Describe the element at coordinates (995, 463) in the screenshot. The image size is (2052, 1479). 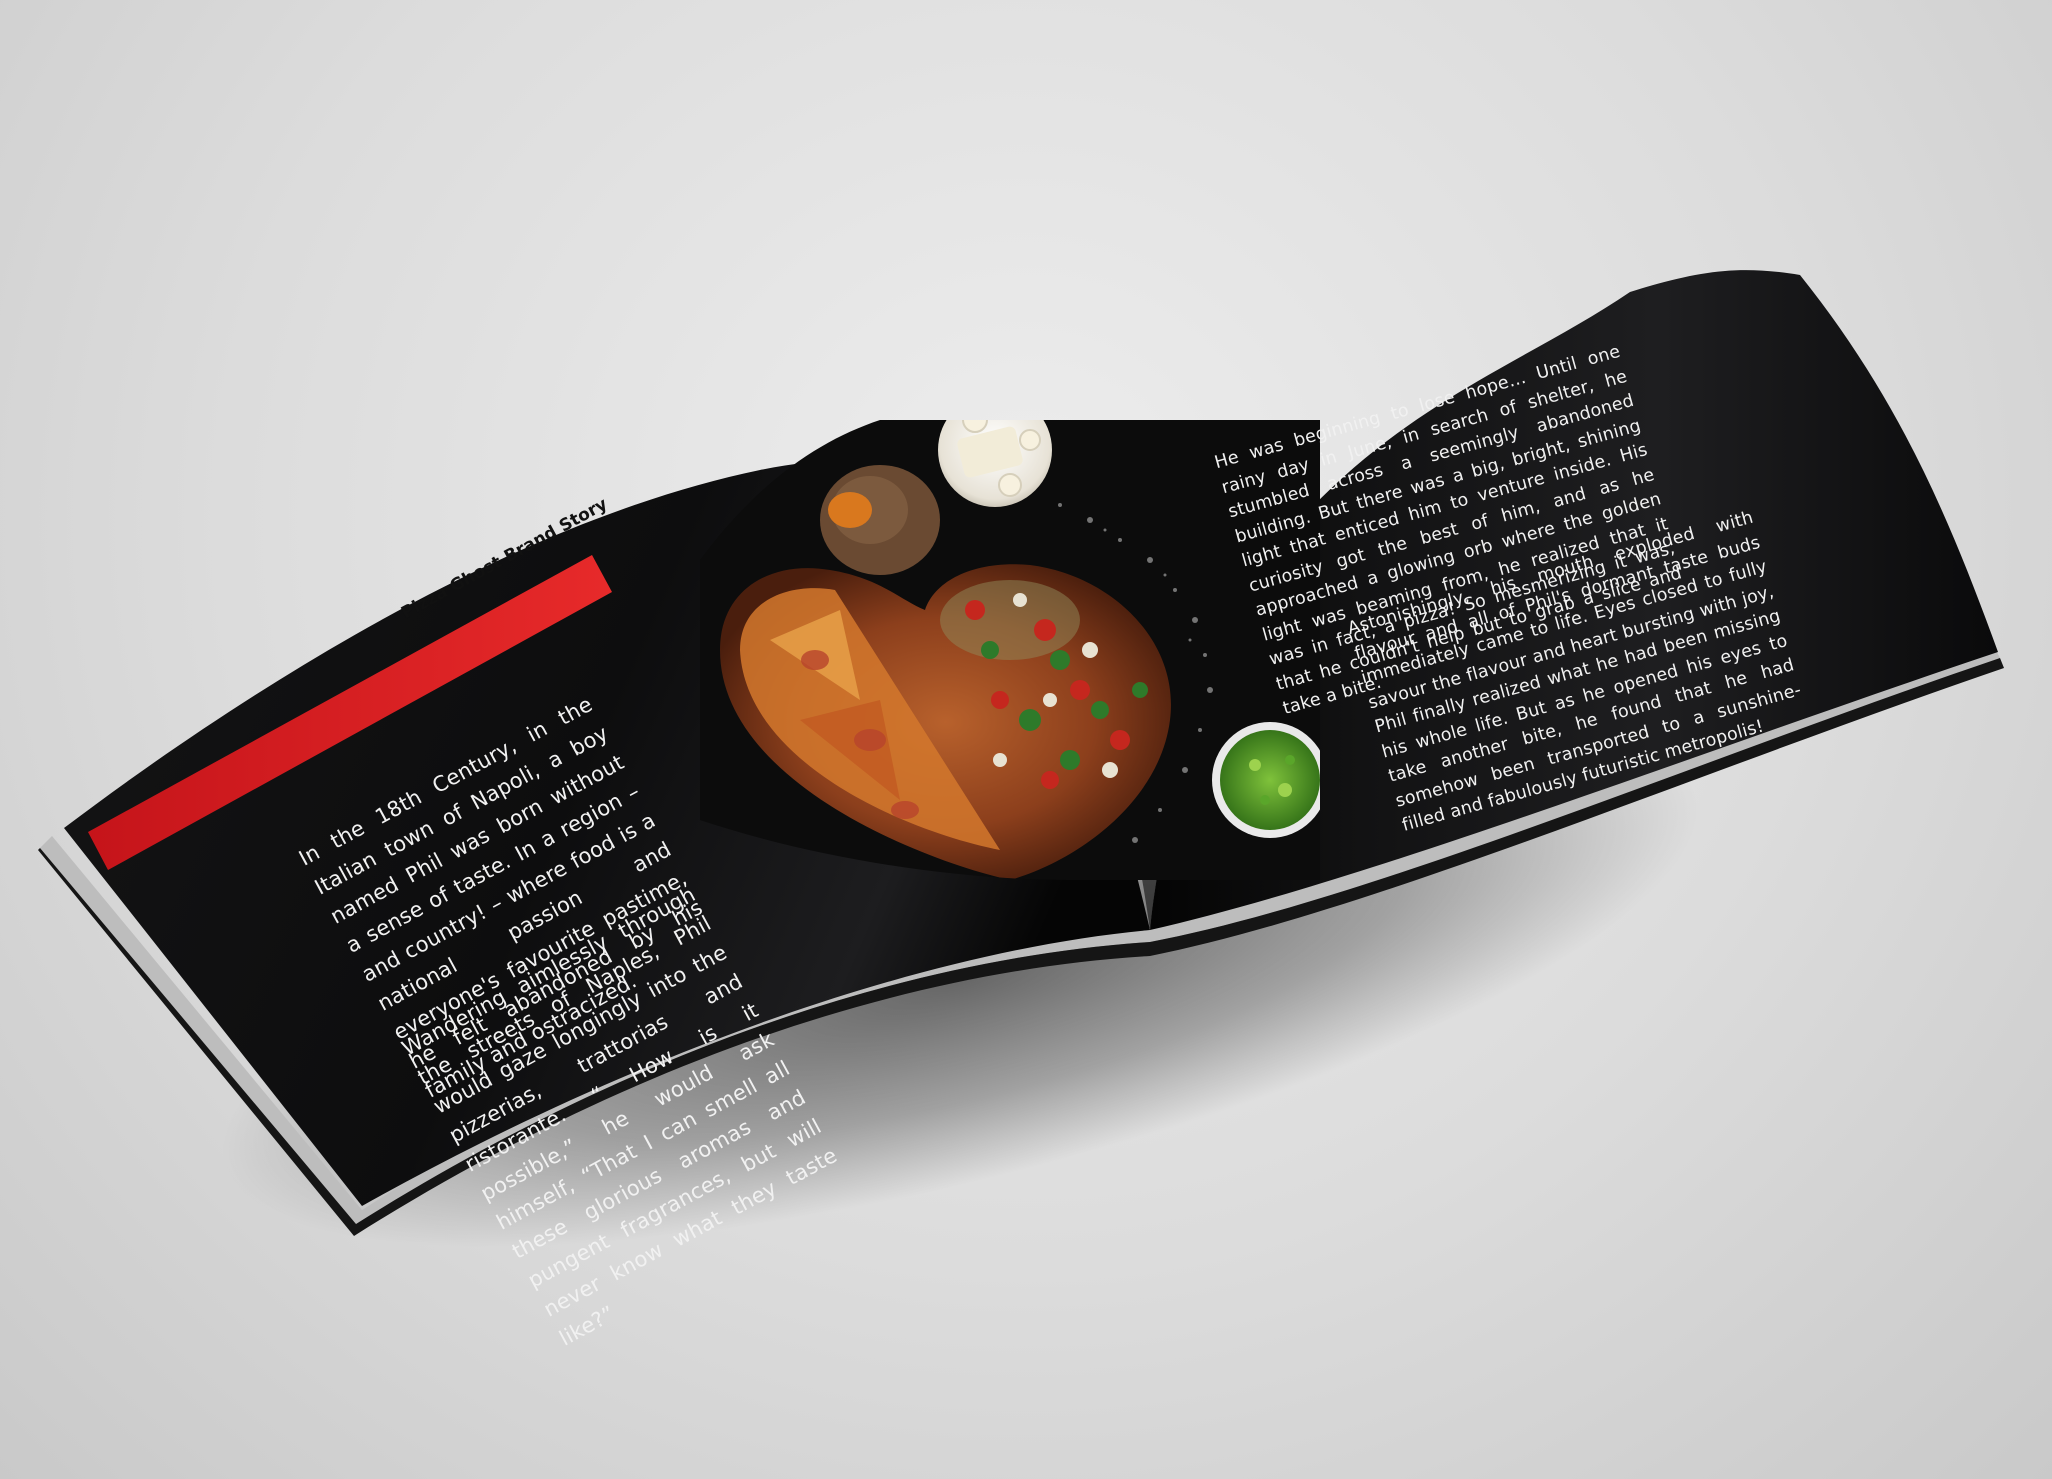
I see `cheese-bowl` at that location.